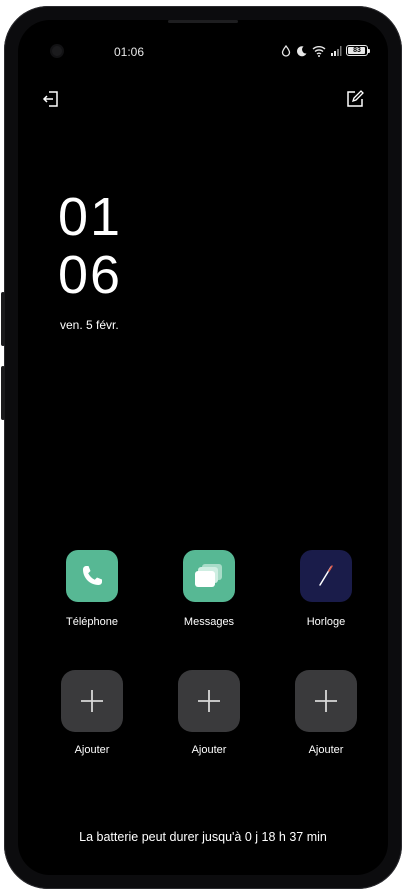  What do you see at coordinates (90, 217) in the screenshot?
I see `clock-hours: 01` at bounding box center [90, 217].